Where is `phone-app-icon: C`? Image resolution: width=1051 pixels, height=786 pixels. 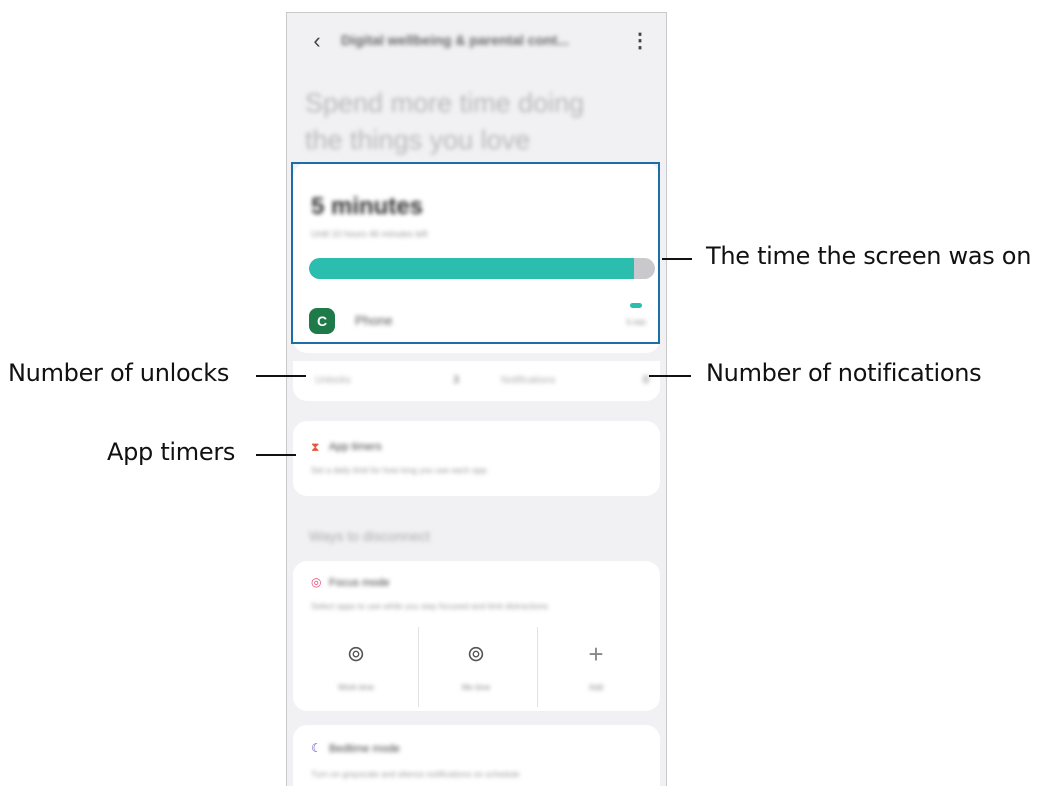
phone-app-icon: C is located at coordinates (322, 321).